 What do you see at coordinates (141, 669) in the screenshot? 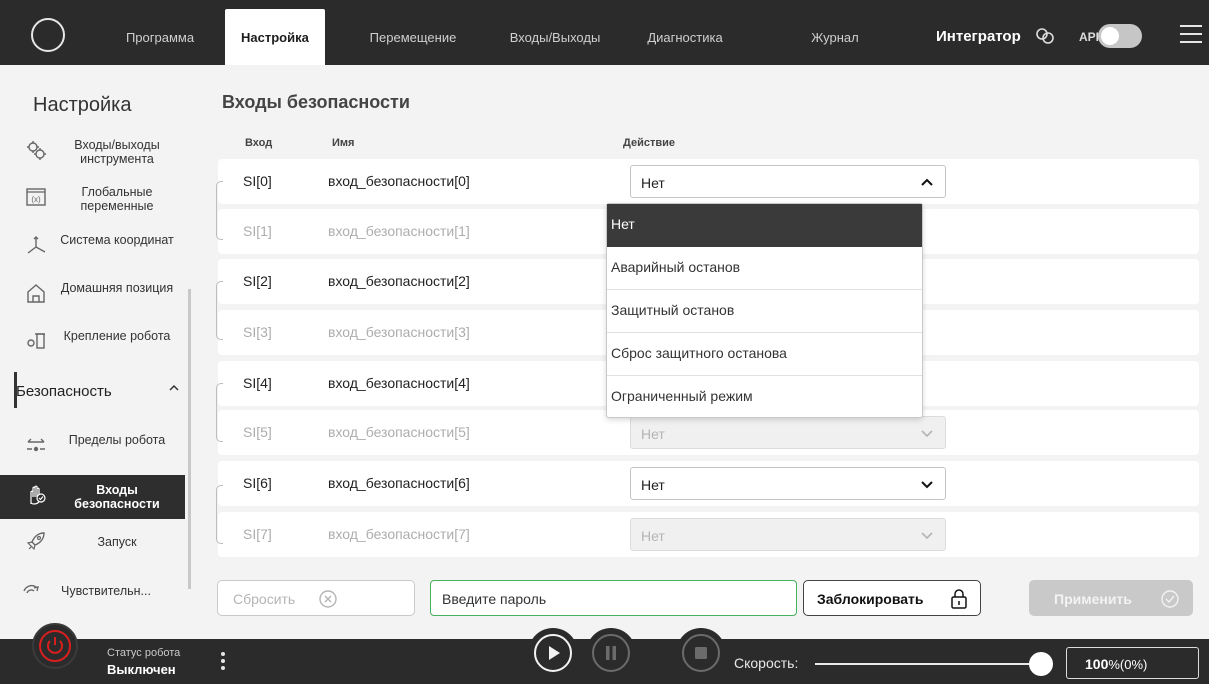
I see `robot-status-value: Выключен` at bounding box center [141, 669].